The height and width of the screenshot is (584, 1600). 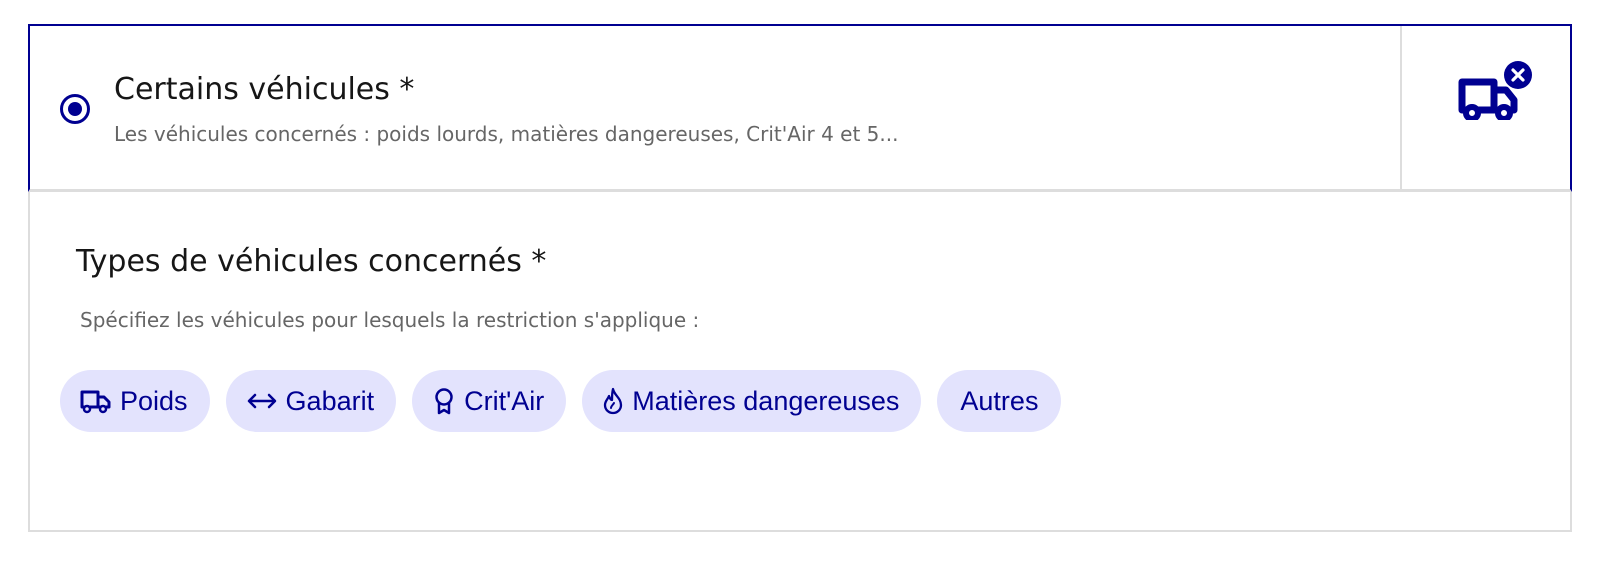 I want to click on tag-poids: Poids, so click(x=135, y=401).